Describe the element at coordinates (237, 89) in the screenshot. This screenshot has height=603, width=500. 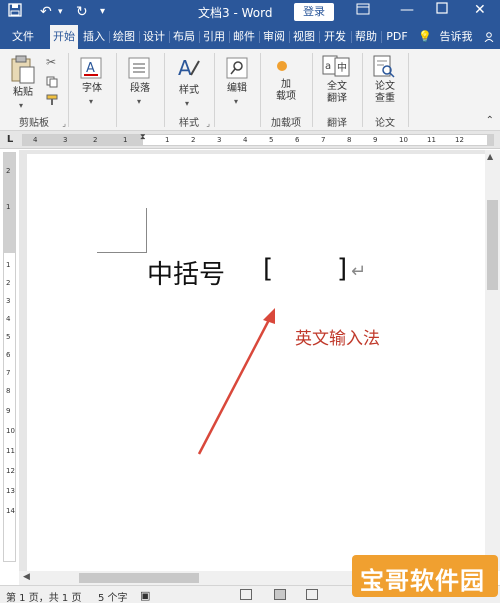
I see `editing-label: 编辑` at that location.